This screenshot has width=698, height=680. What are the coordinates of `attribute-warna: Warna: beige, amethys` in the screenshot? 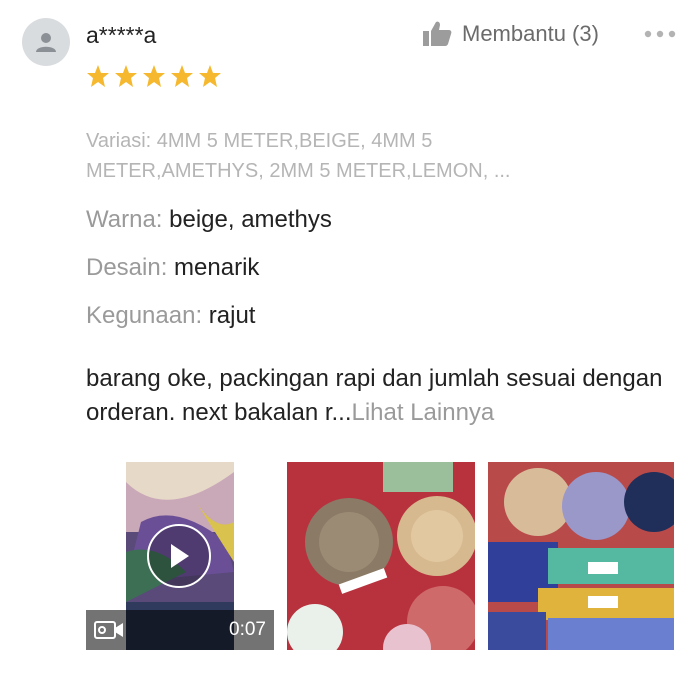 It's located at (209, 220).